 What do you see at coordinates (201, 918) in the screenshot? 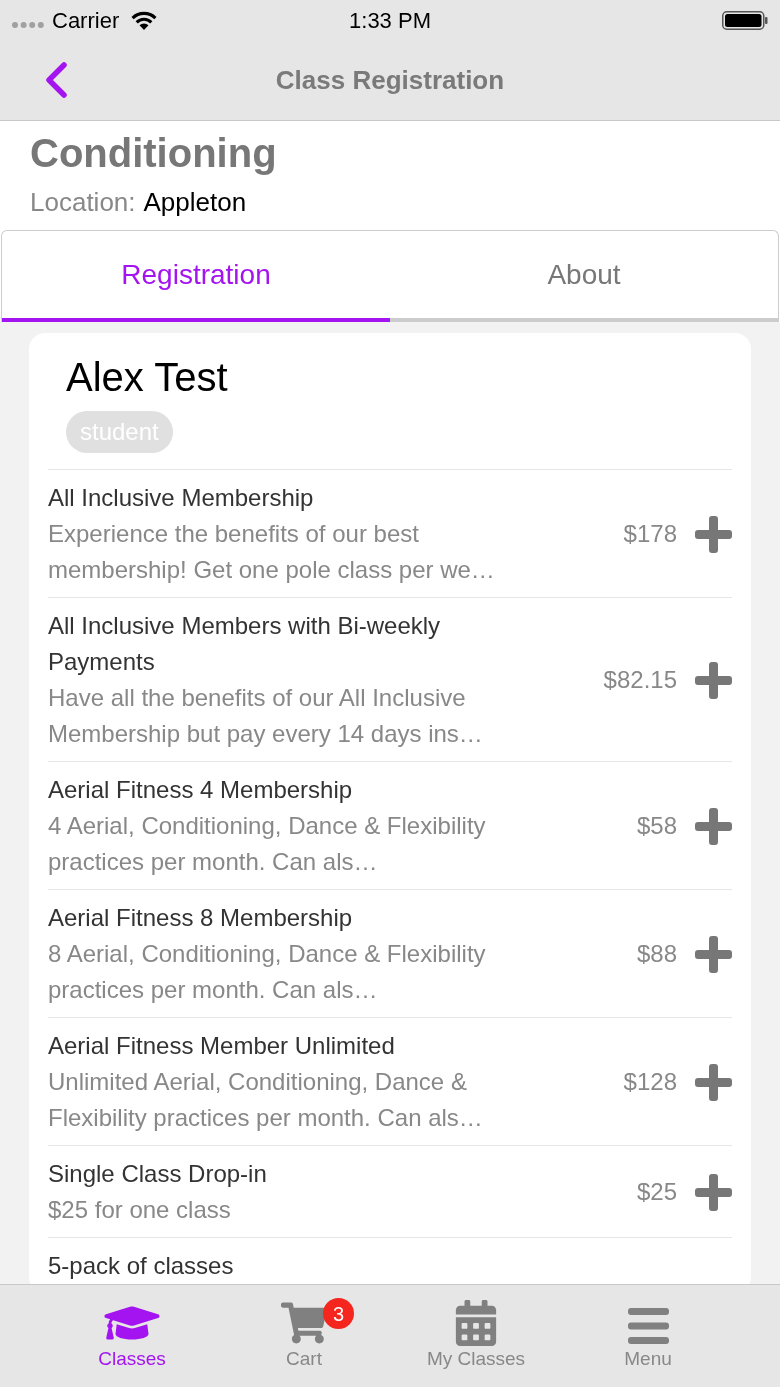
I see `membership-title: Aerial Fitness 8 Membership` at bounding box center [201, 918].